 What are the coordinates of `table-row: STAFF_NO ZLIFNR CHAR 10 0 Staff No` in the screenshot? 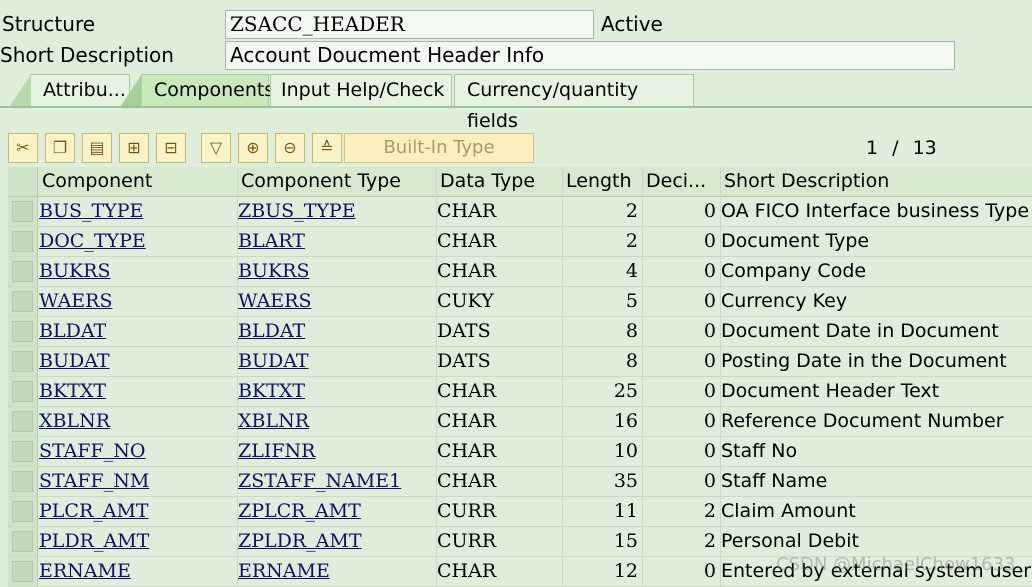 It's located at (520, 452).